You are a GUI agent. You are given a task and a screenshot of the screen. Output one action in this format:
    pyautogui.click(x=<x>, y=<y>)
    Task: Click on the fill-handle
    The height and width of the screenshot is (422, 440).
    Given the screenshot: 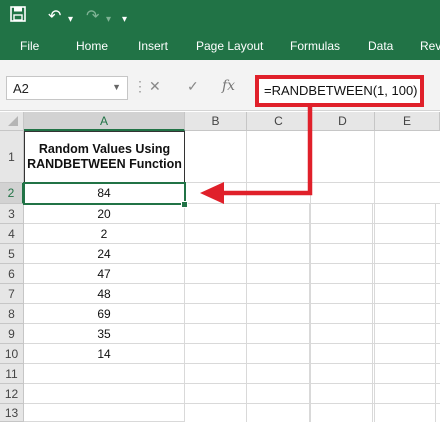 What is the action you would take?
    pyautogui.click(x=184, y=204)
    